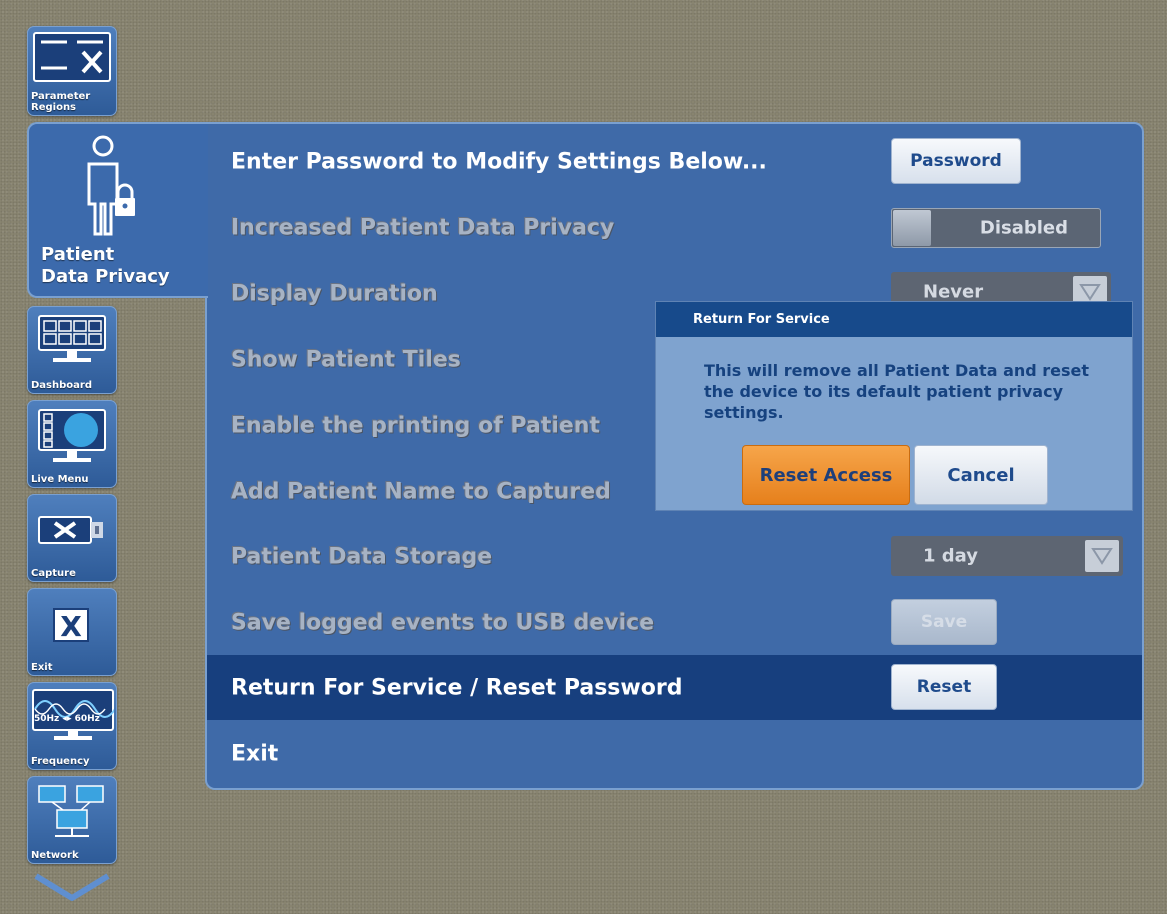 The width and height of the screenshot is (1167, 914). I want to click on scroll-down-chevron-icon, so click(72, 890).